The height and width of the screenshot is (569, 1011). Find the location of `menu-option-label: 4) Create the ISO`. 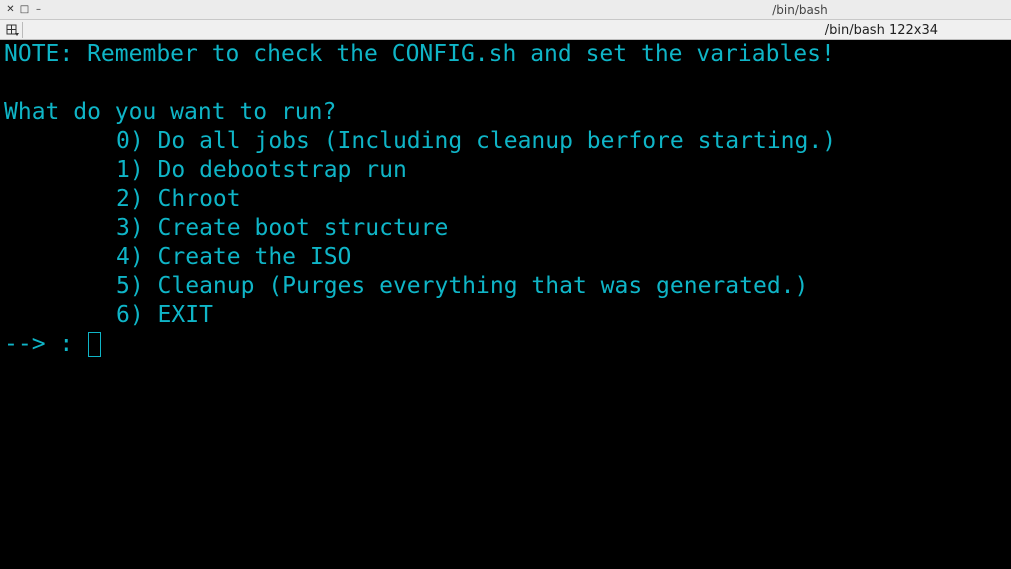

menu-option-label: 4) Create the ISO is located at coordinates (234, 257).